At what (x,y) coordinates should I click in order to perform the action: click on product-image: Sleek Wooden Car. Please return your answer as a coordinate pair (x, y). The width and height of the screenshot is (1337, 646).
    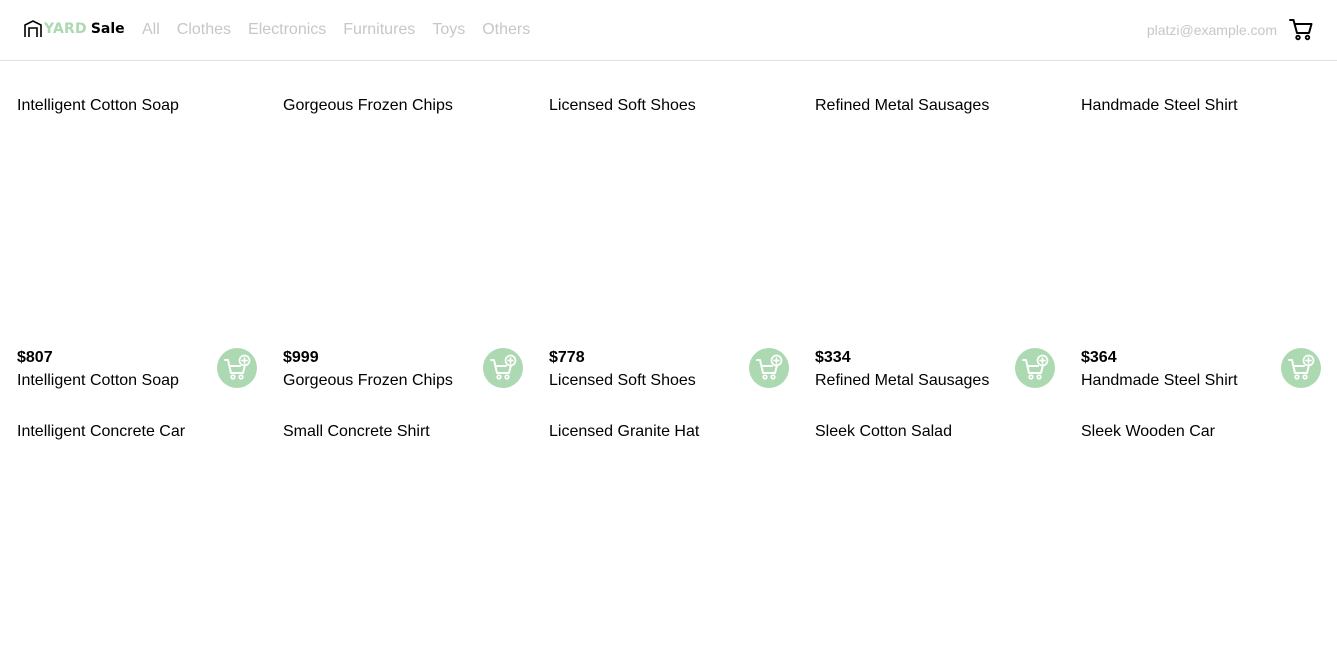
    Looking at the image, I should click on (1201, 534).